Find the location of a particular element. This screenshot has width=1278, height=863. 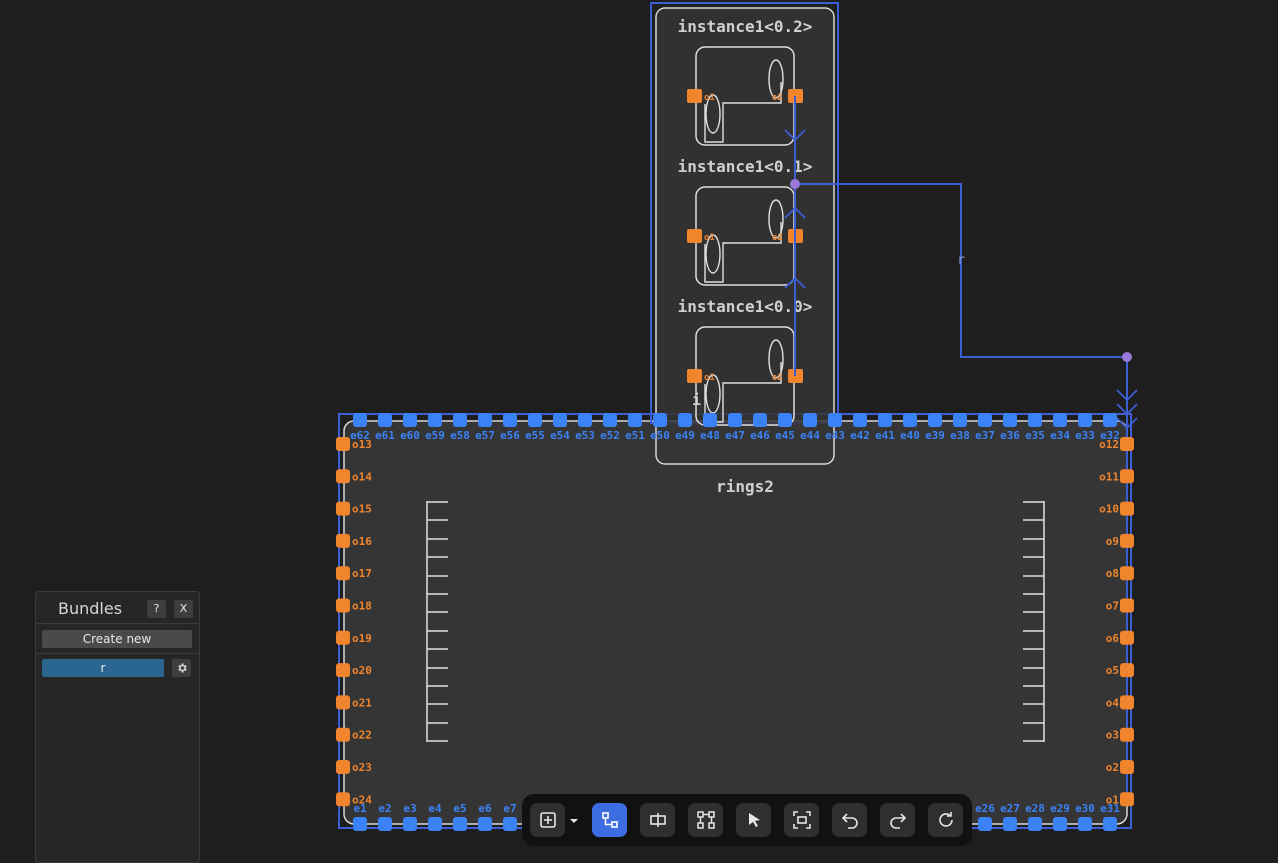

connect-button is located at coordinates (609, 820).